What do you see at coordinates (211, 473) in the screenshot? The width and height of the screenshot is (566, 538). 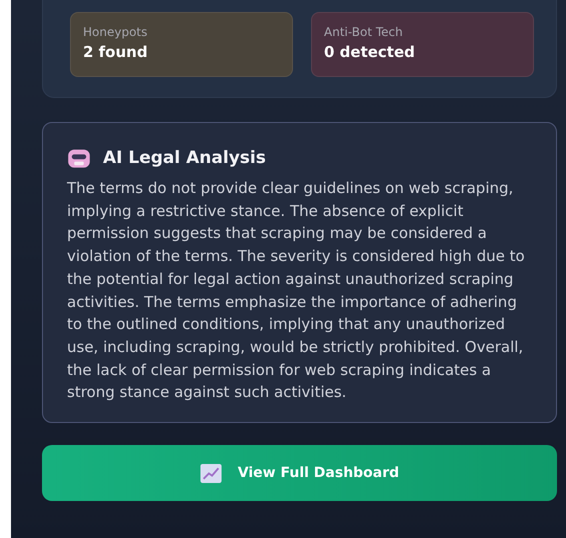 I see `chart-icon` at bounding box center [211, 473].